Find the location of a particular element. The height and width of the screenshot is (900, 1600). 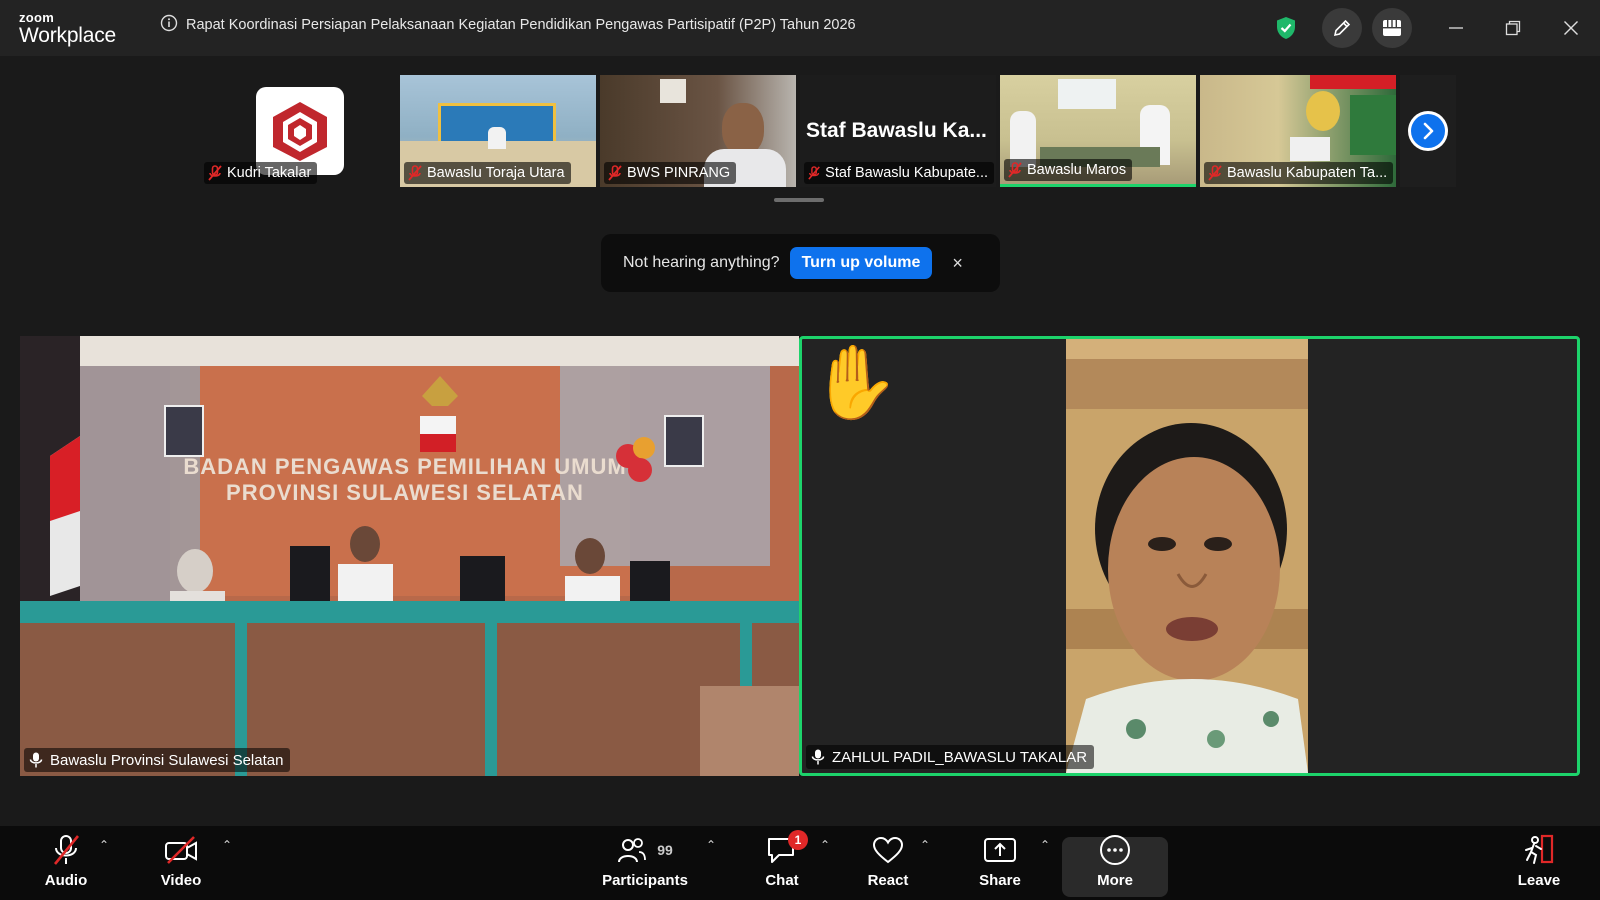

react-label: React is located at coordinates (888, 880).